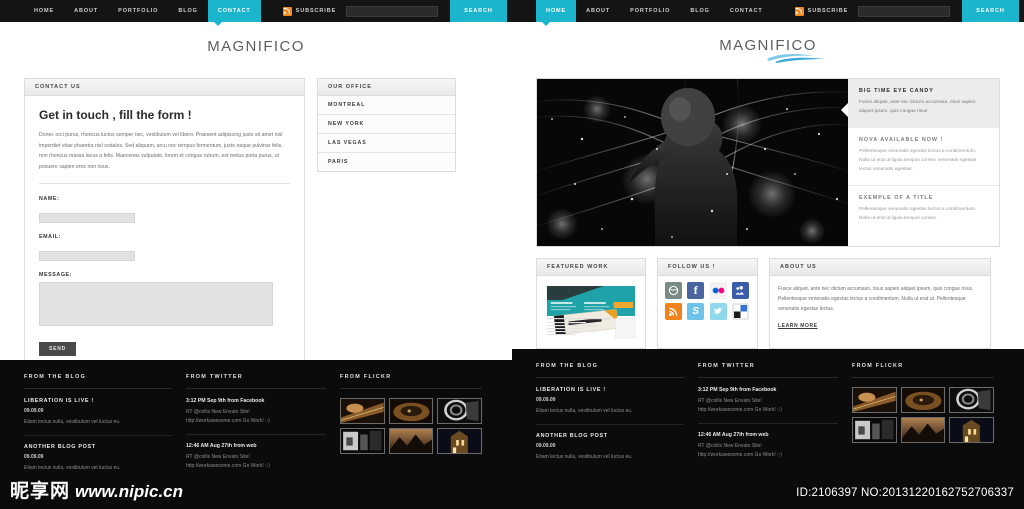 This screenshot has height=509, width=1024. What do you see at coordinates (673, 290) in the screenshot?
I see `dribbble-icon` at bounding box center [673, 290].